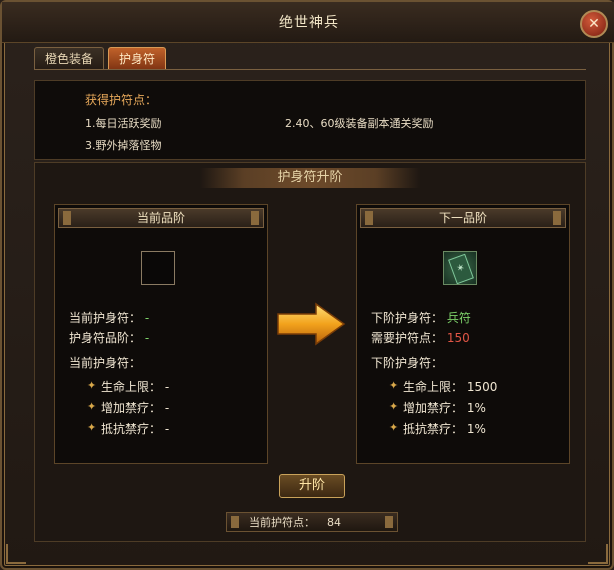 Image resolution: width=614 pixels, height=570 pixels. What do you see at coordinates (310, 69) in the screenshot?
I see `tab-divider` at bounding box center [310, 69].